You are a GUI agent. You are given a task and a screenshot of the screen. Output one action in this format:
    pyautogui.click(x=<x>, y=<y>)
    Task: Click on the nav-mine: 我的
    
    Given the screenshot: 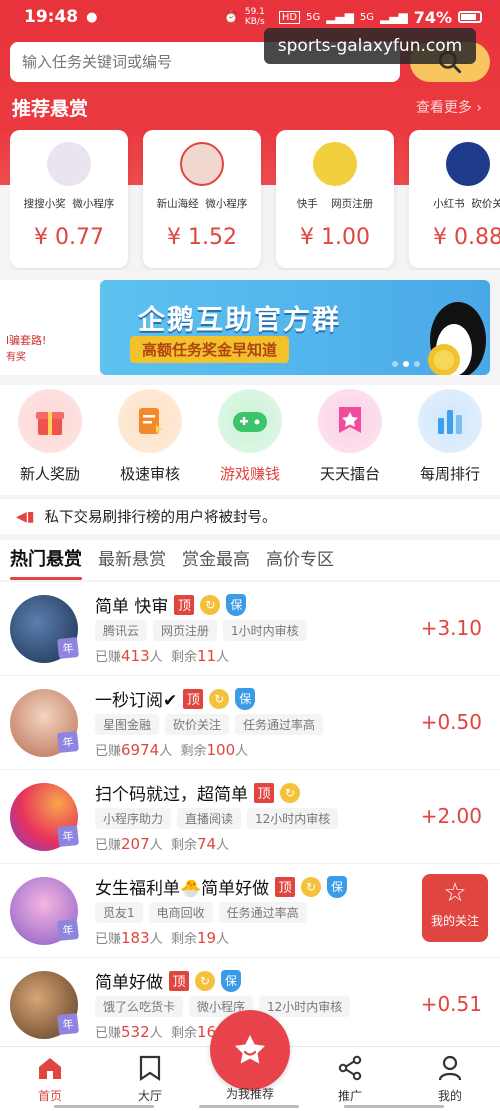 What is the action you would take?
    pyautogui.click(x=450, y=1078)
    